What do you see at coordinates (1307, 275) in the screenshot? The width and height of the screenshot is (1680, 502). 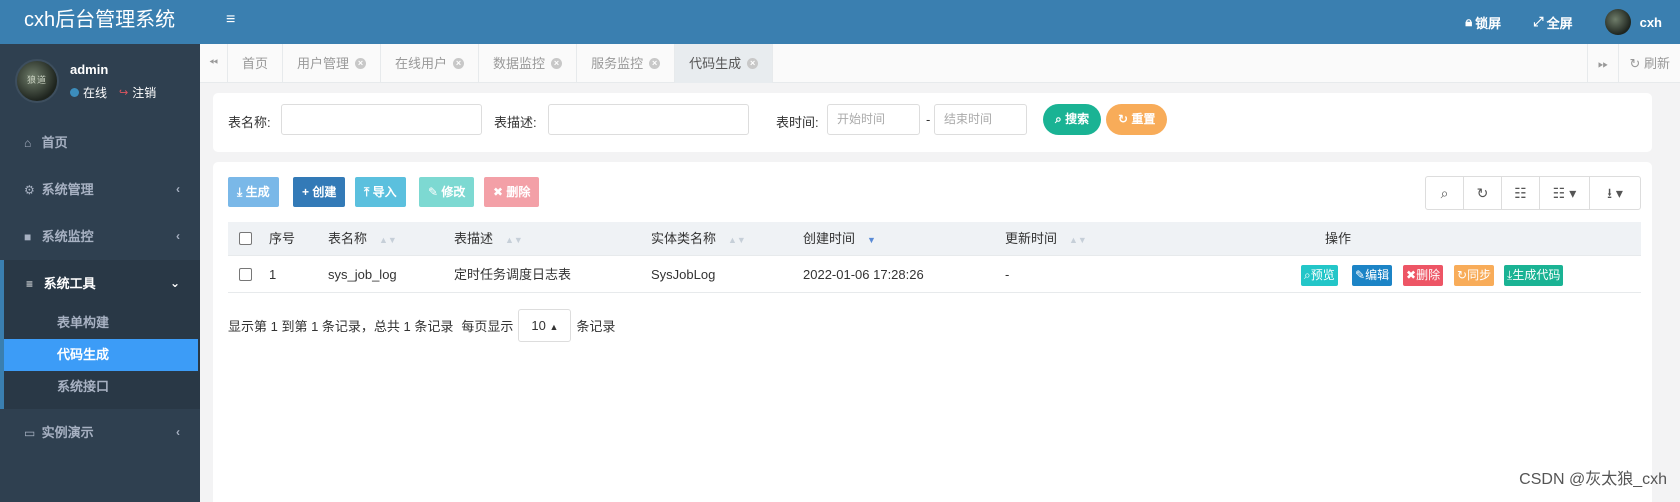 I see `search-icon: ⌕` at bounding box center [1307, 275].